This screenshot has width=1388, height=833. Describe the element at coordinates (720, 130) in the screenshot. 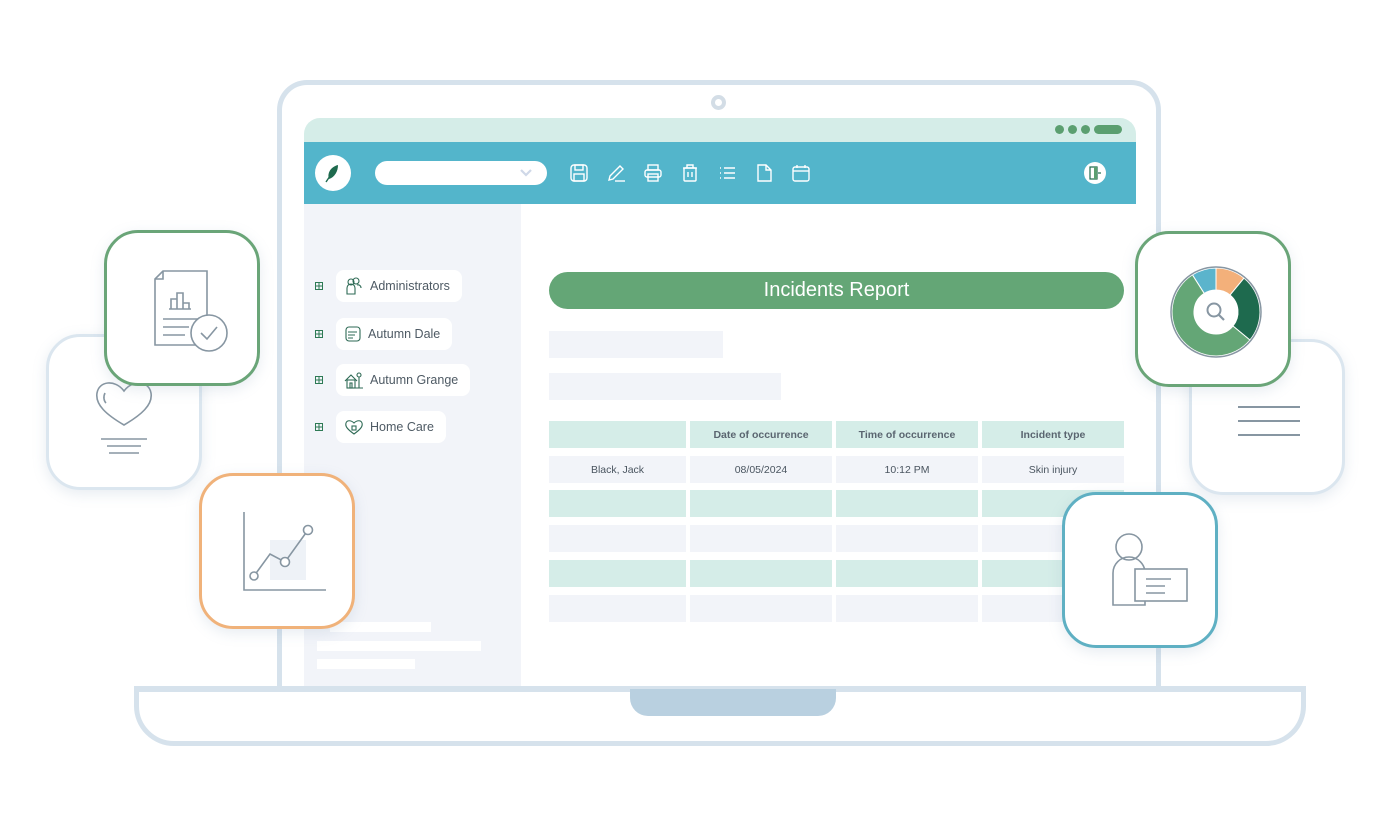

I see `window-titlebar` at that location.